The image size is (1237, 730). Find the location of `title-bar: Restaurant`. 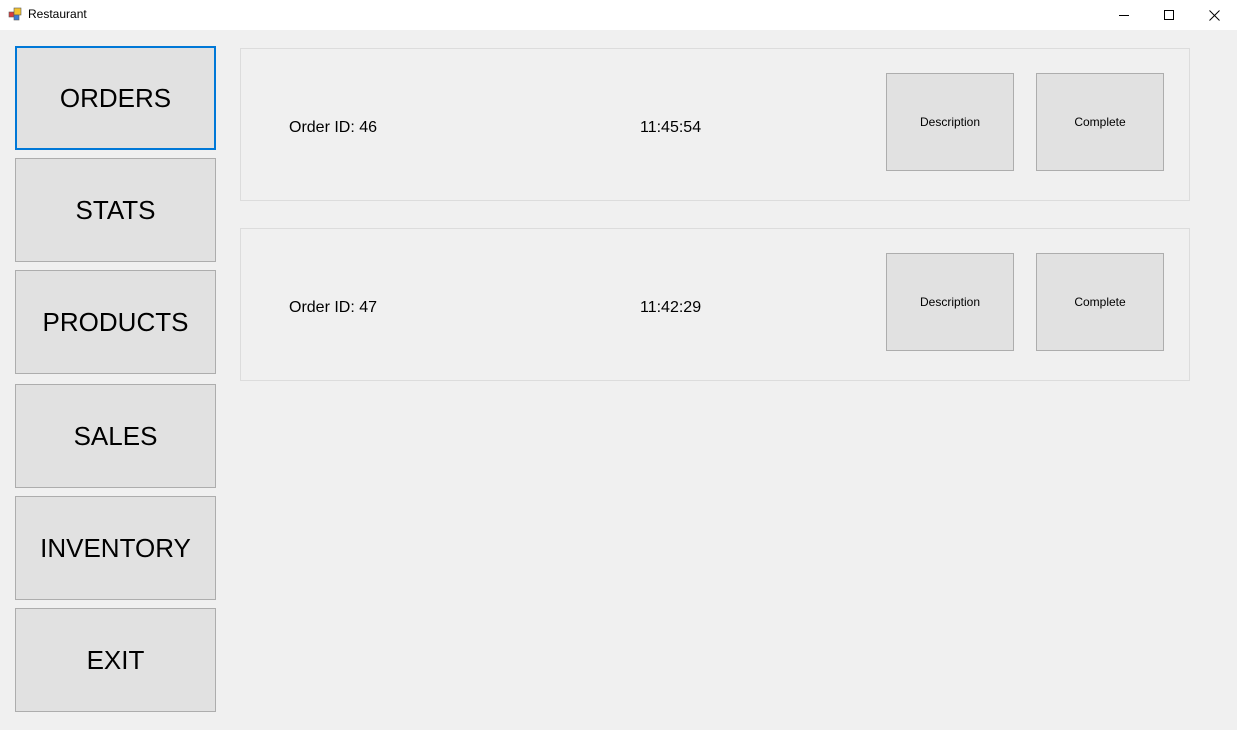

title-bar: Restaurant is located at coordinates (618, 15).